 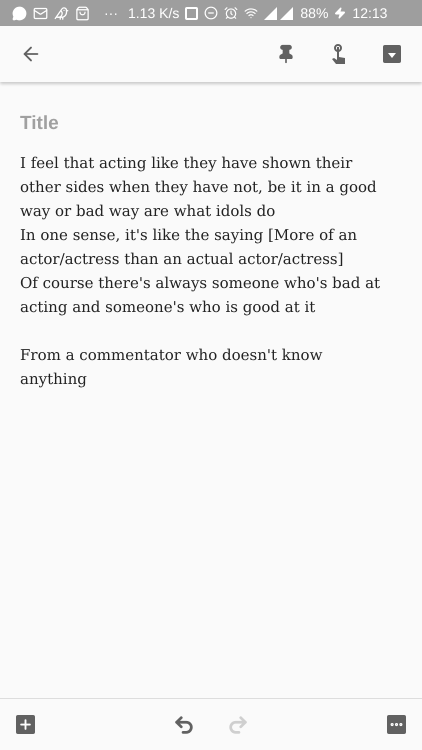 I want to click on signal-icon, so click(x=279, y=13).